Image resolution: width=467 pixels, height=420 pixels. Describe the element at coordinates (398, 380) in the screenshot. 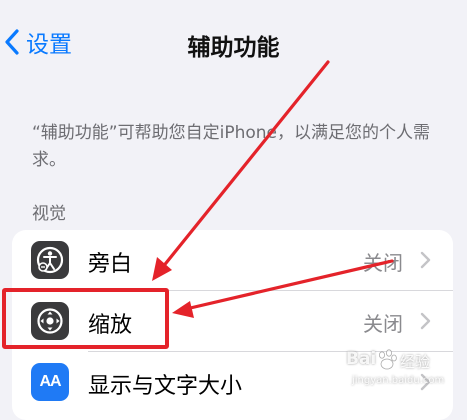

I see `watermark-url: jingyan.baidu.com` at that location.